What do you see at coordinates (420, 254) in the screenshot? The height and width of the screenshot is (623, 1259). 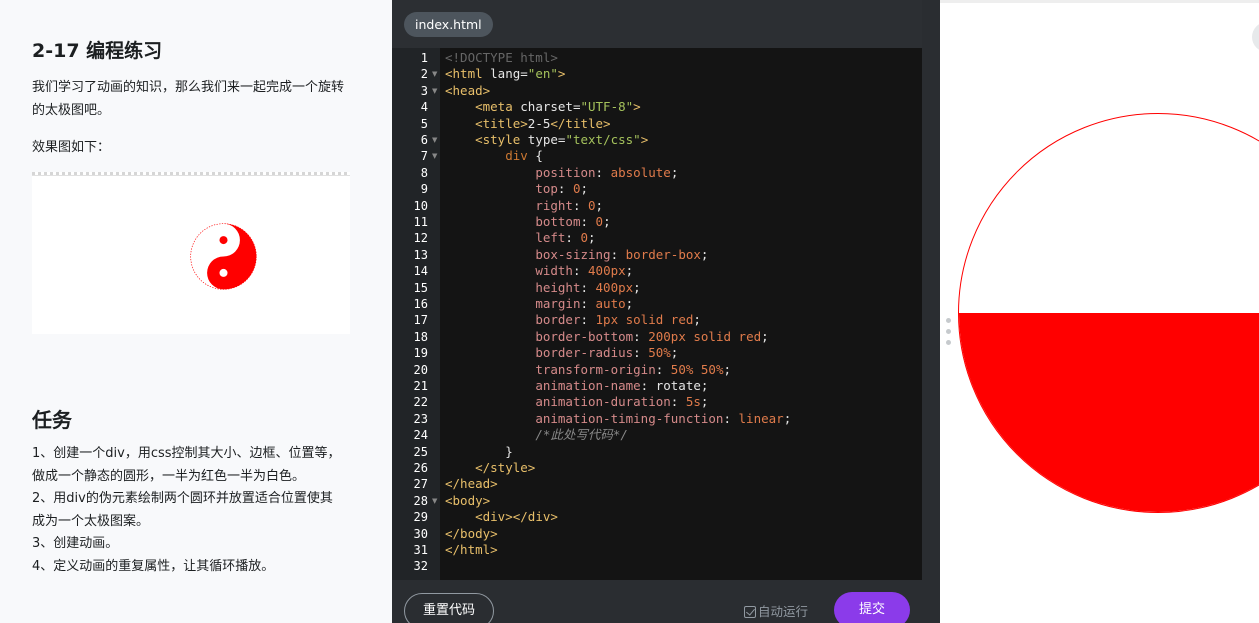 I see `line-number: 13` at bounding box center [420, 254].